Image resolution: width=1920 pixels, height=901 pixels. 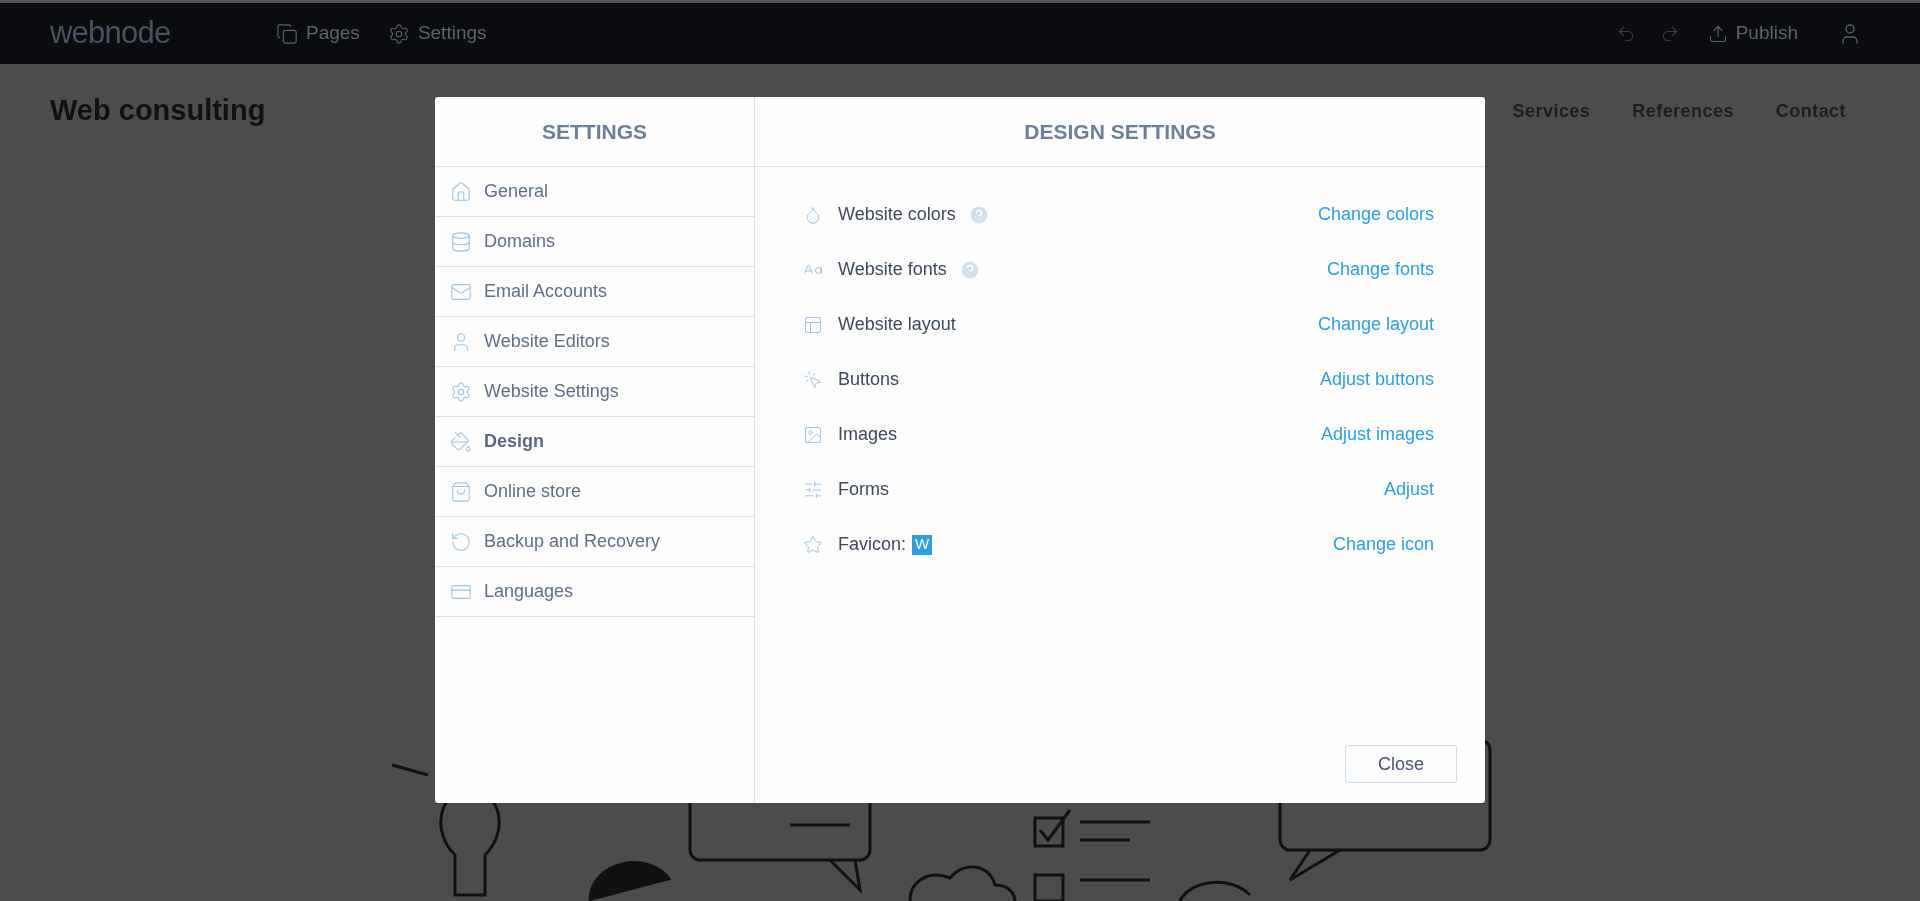 I want to click on sidebar-item: Domains, so click(x=594, y=242).